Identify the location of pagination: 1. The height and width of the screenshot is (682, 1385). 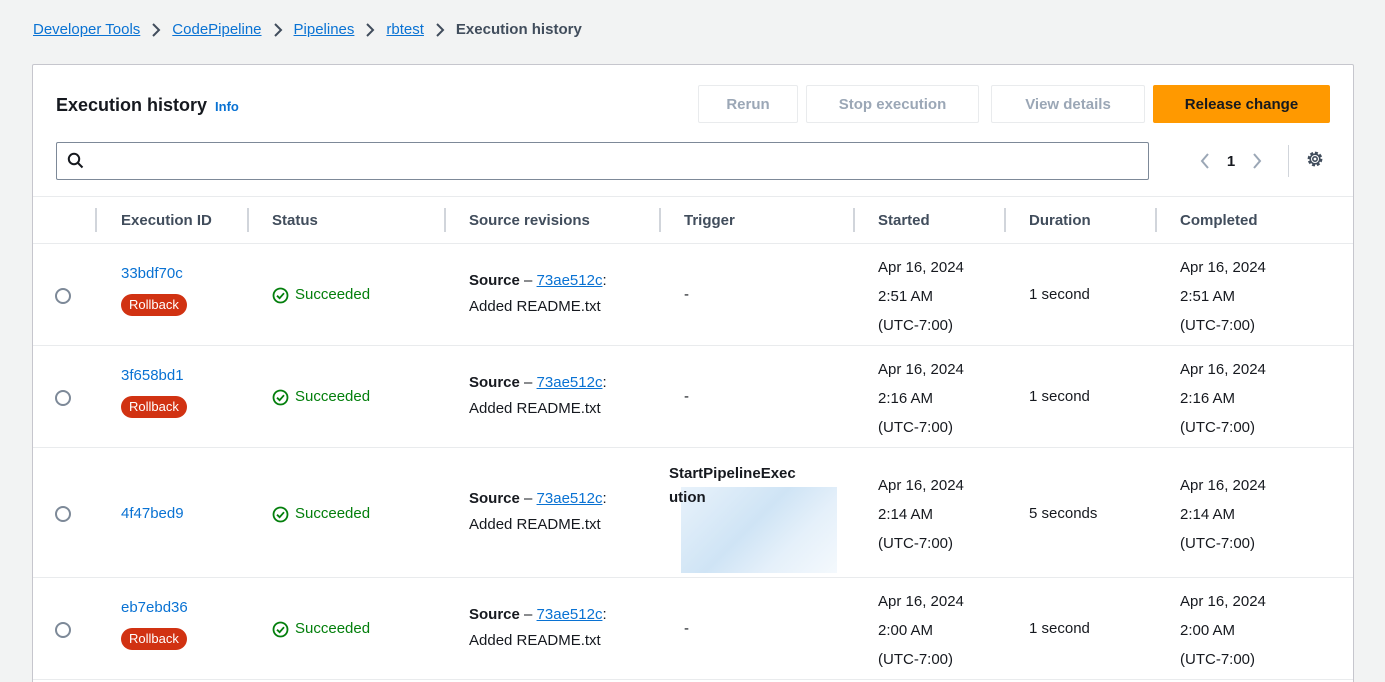
(1231, 161).